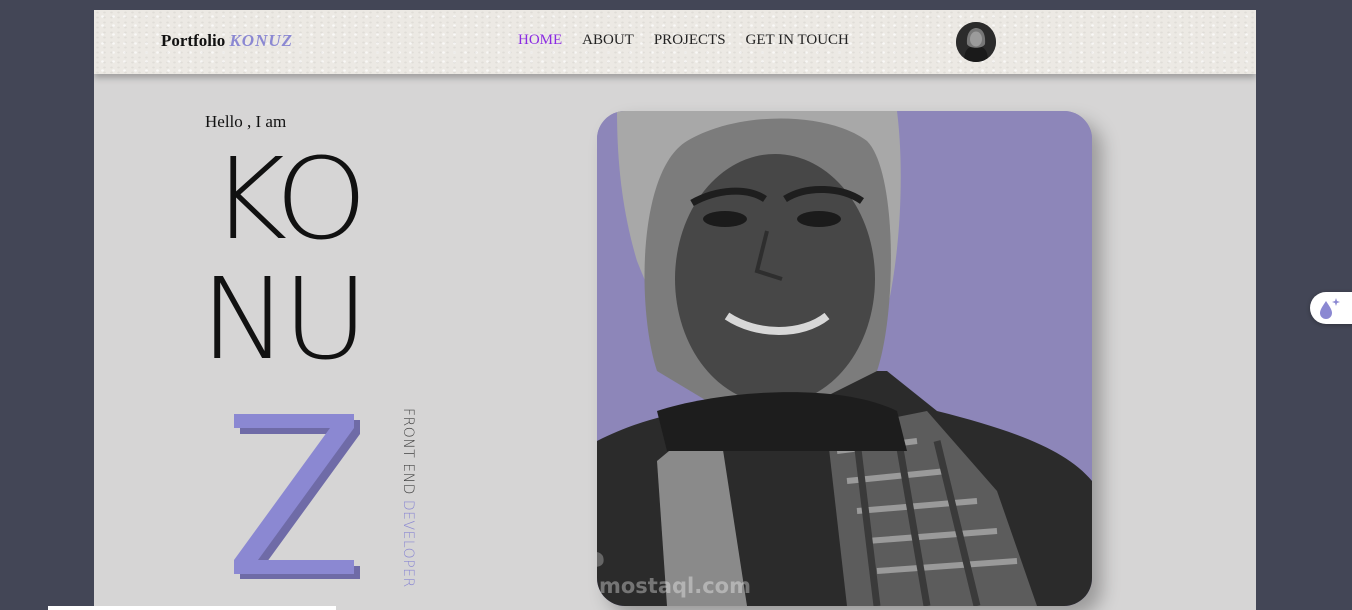 This screenshot has height=610, width=1352. I want to click on watermark-arabic: مستقل, so click(602, 550).